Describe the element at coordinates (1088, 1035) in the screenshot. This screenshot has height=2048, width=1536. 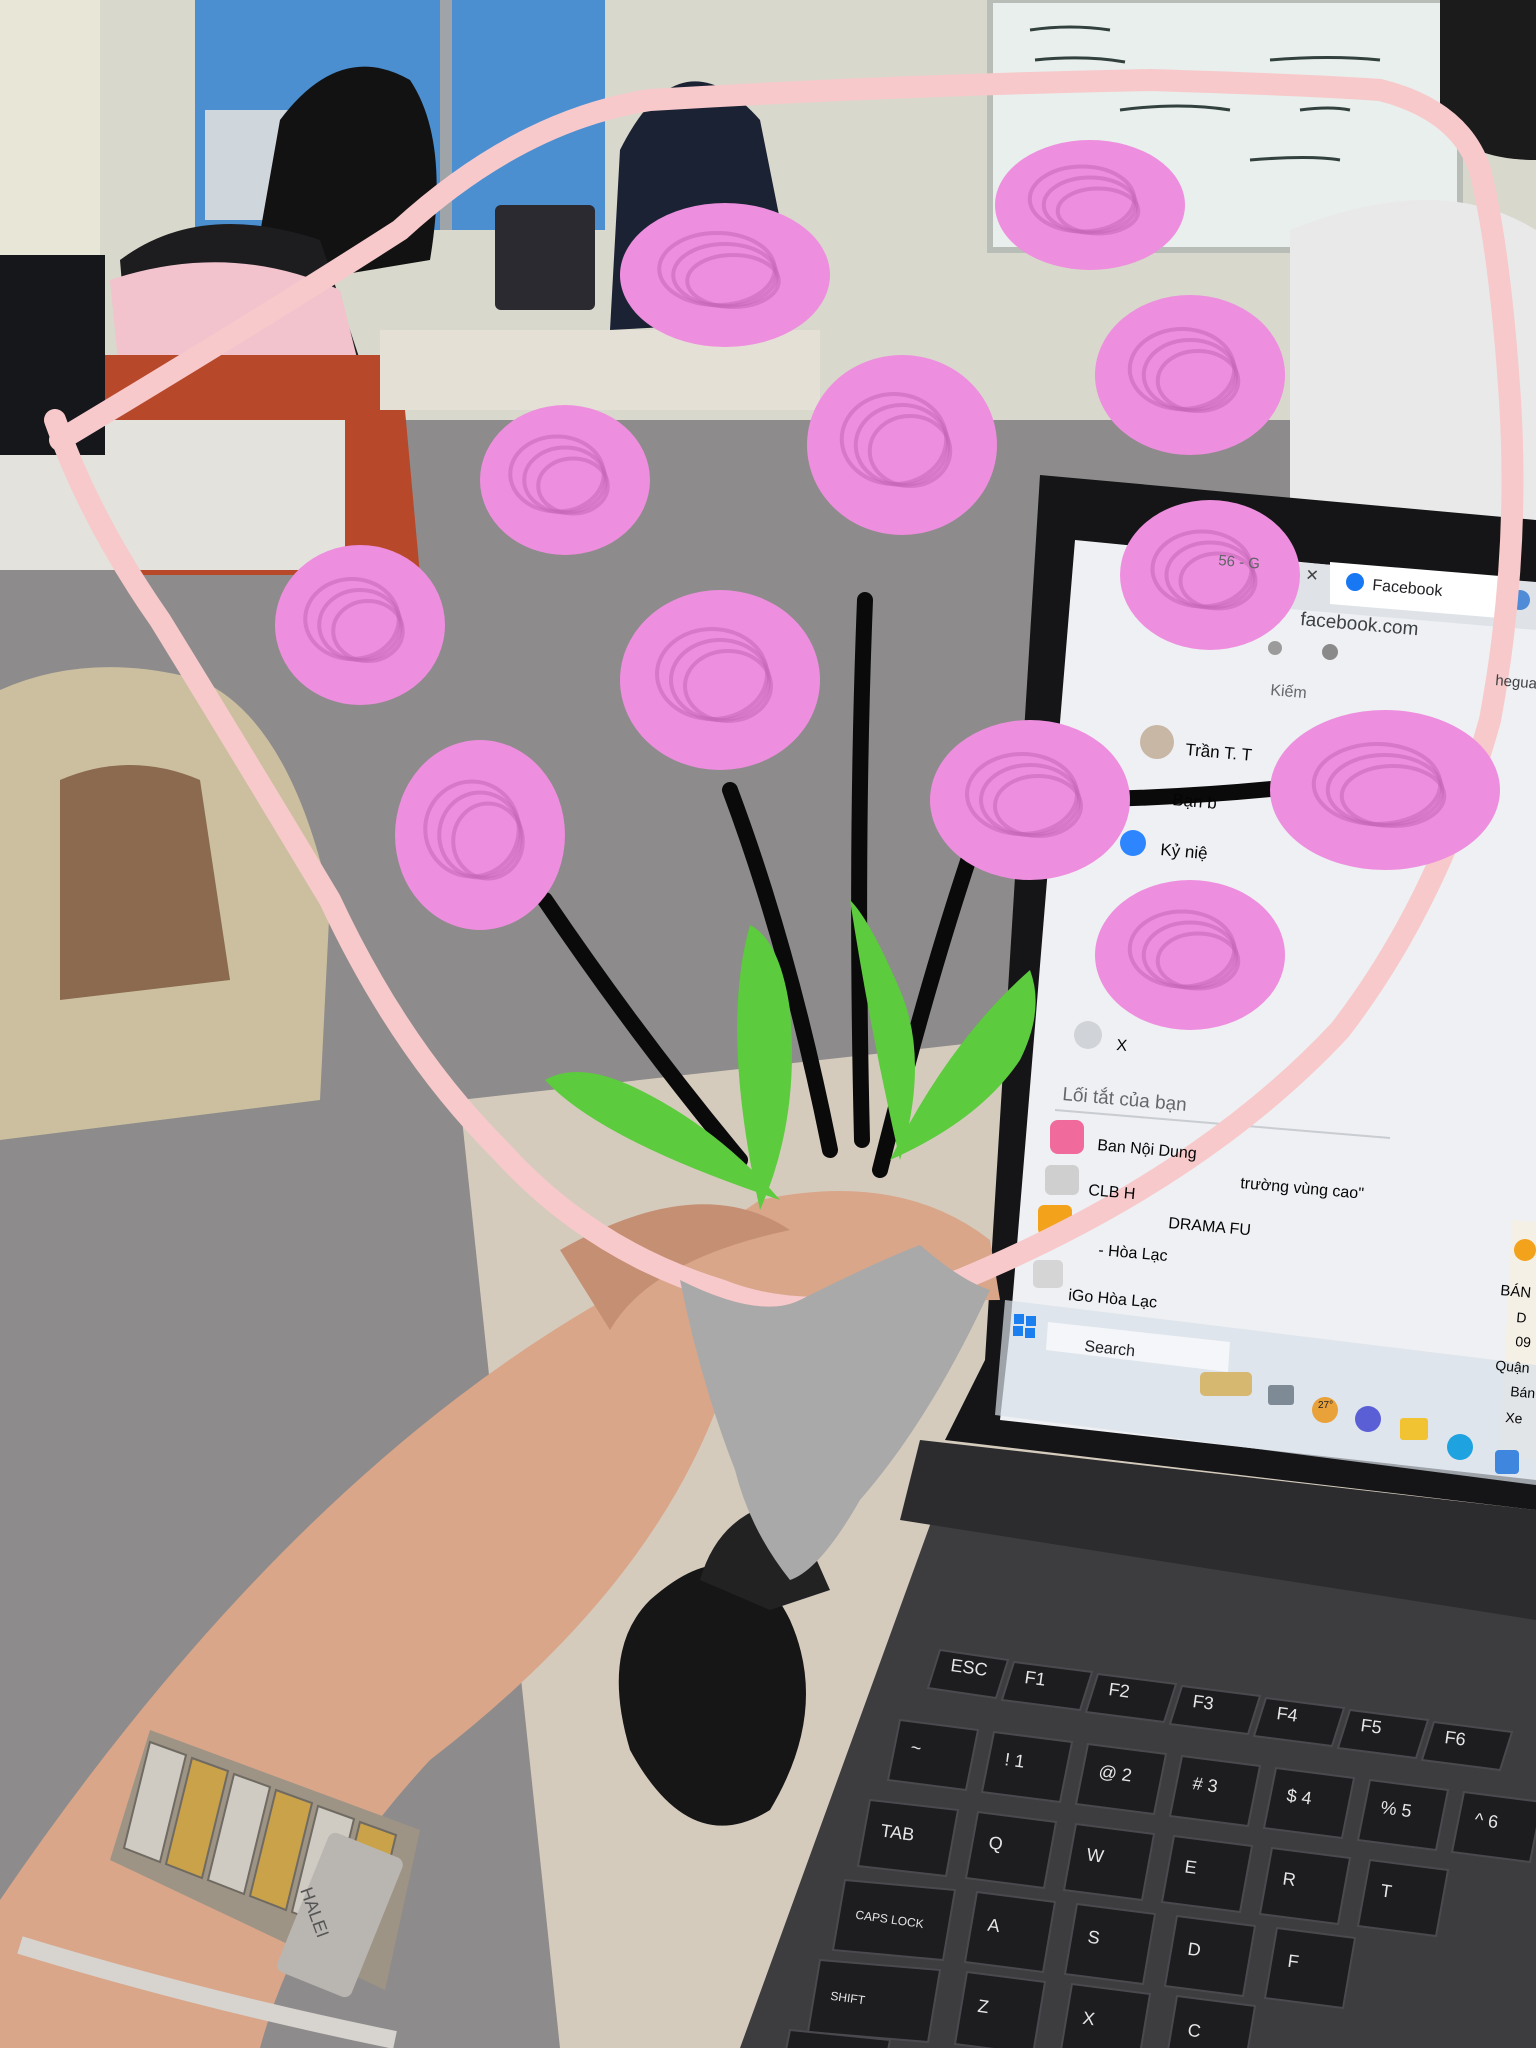
I see `expand-chevron-icon` at that location.